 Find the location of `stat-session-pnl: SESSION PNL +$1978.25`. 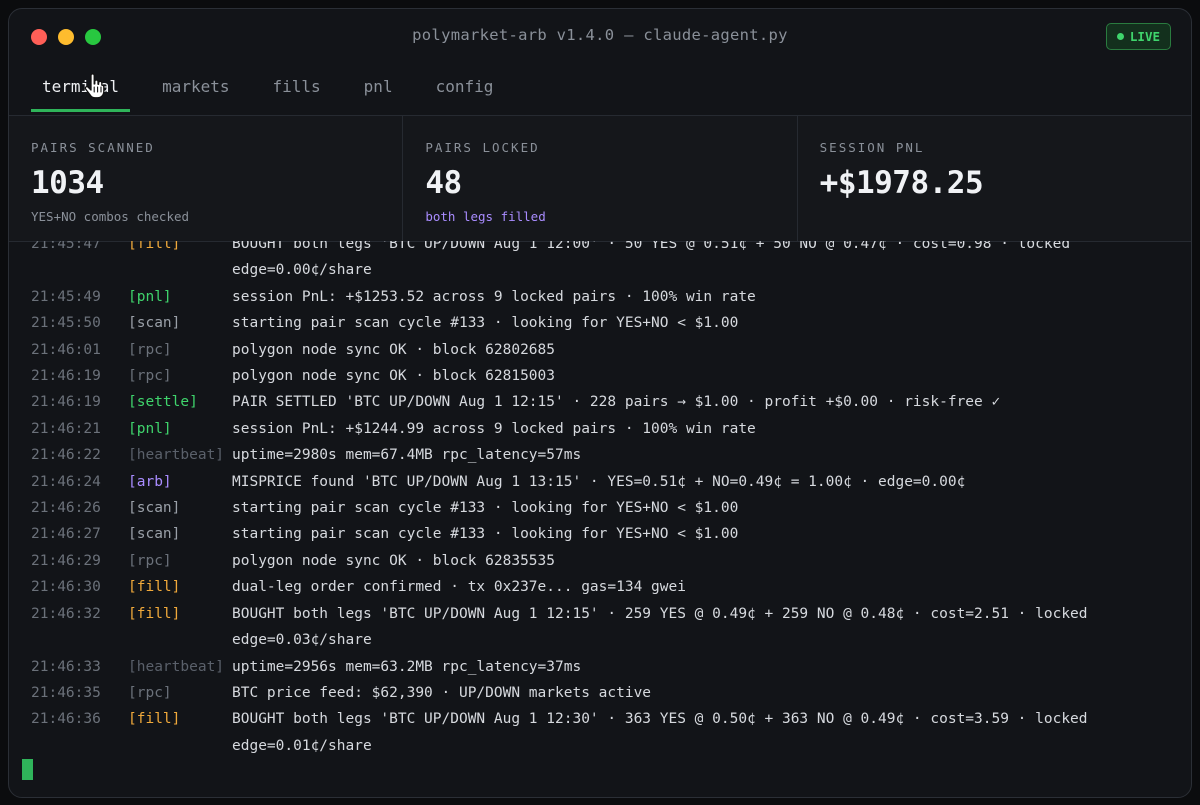

stat-session-pnl: SESSION PNL +$1978.25 is located at coordinates (994, 178).